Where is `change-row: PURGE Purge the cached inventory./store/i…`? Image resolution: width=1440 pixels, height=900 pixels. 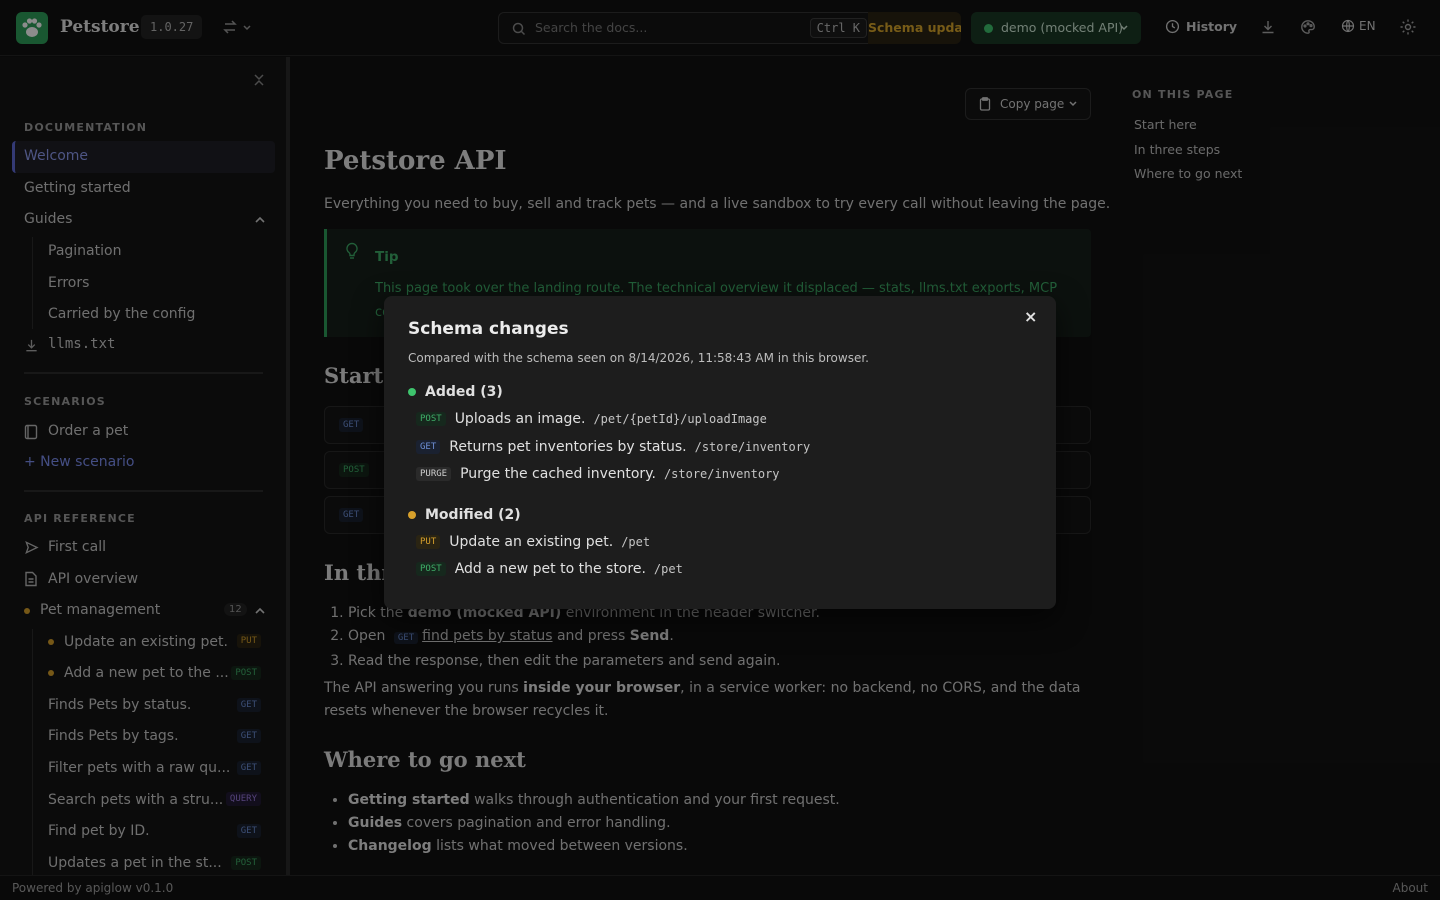 change-row: PURGE Purge the cached inventory./store/i… is located at coordinates (598, 474).